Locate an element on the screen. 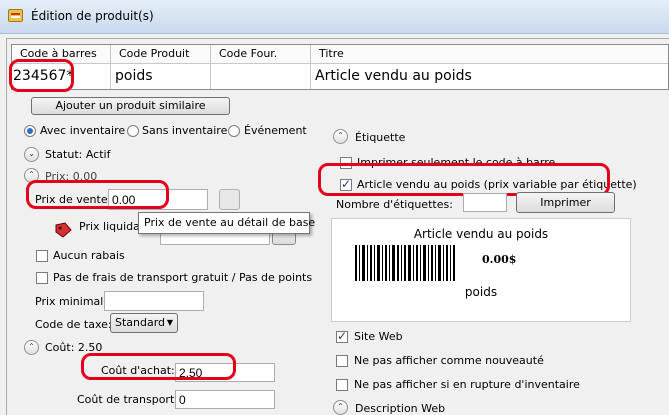 Image resolution: width=669 pixels, height=415 pixels. cell-product-code: poids is located at coordinates (161, 76).